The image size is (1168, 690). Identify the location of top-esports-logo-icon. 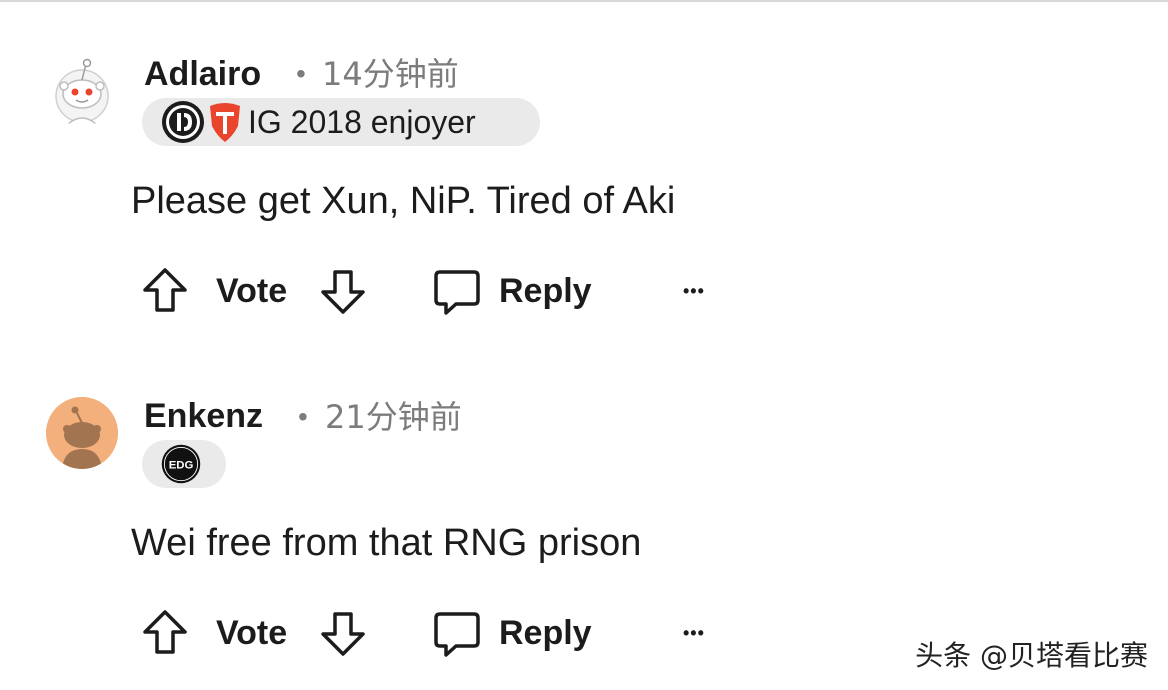
(225, 122).